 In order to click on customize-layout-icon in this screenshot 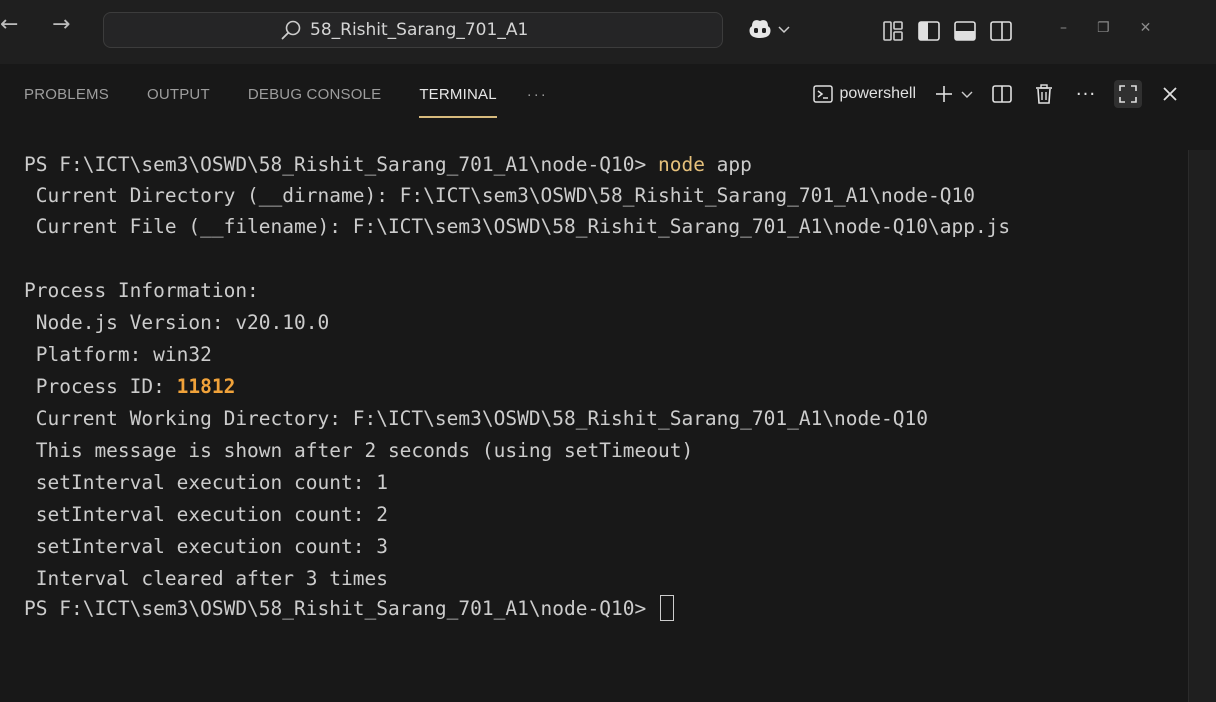, I will do `click(893, 31)`.